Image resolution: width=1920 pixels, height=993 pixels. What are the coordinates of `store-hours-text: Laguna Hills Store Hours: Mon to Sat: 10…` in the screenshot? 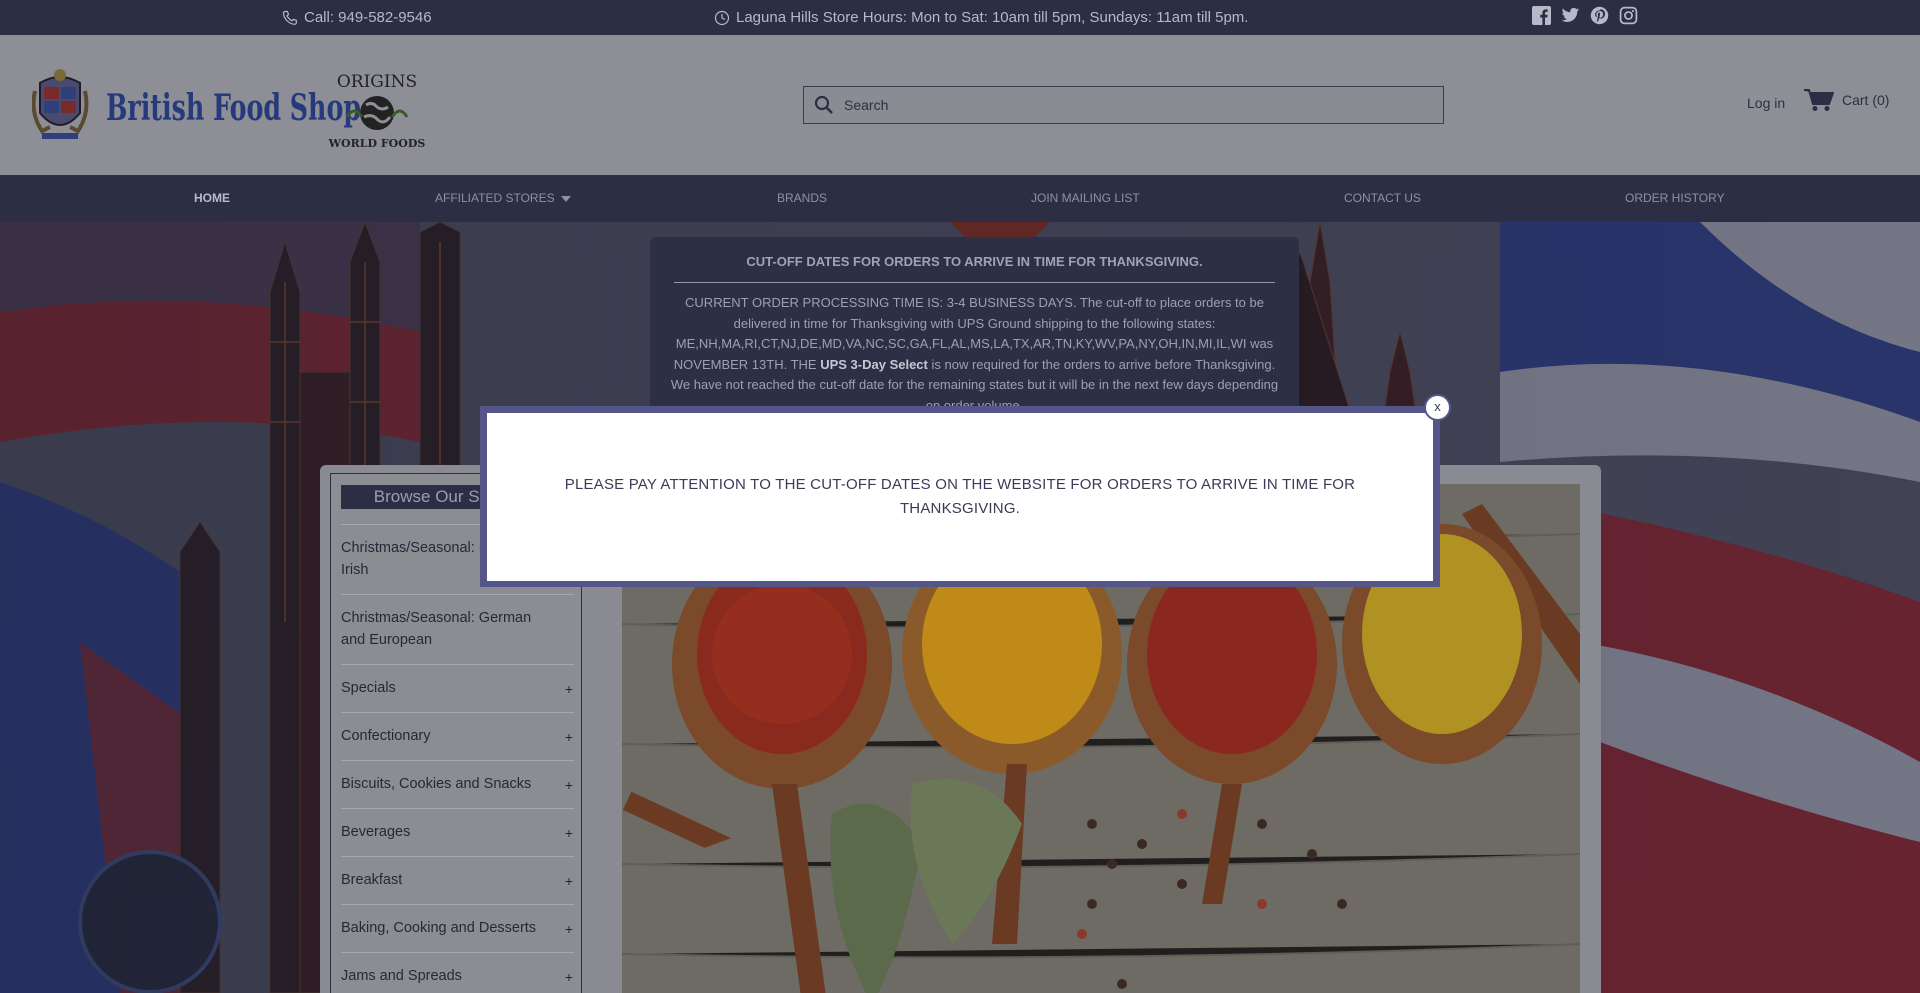 It's located at (992, 17).